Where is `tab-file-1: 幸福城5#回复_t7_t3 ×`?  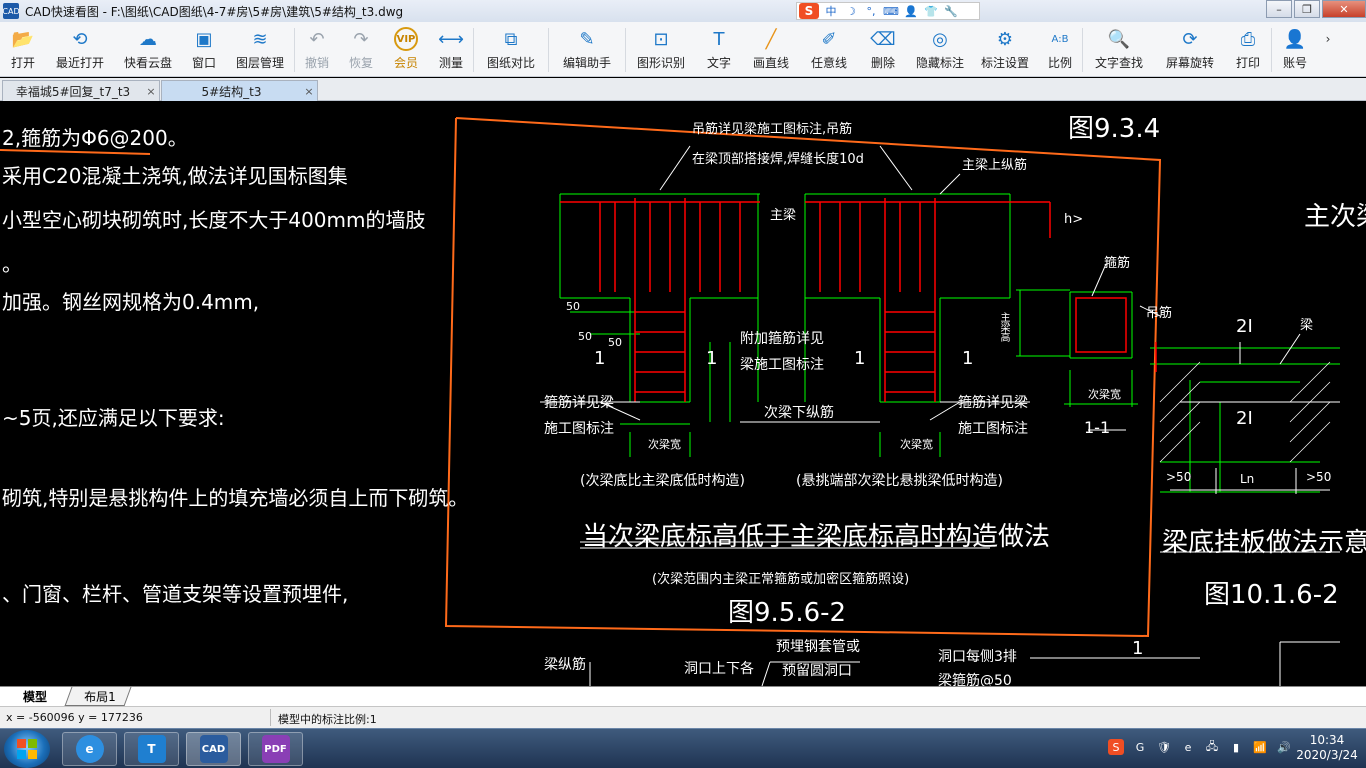
tab-file-1: 幸福城5#回复_t7_t3 × is located at coordinates (81, 90).